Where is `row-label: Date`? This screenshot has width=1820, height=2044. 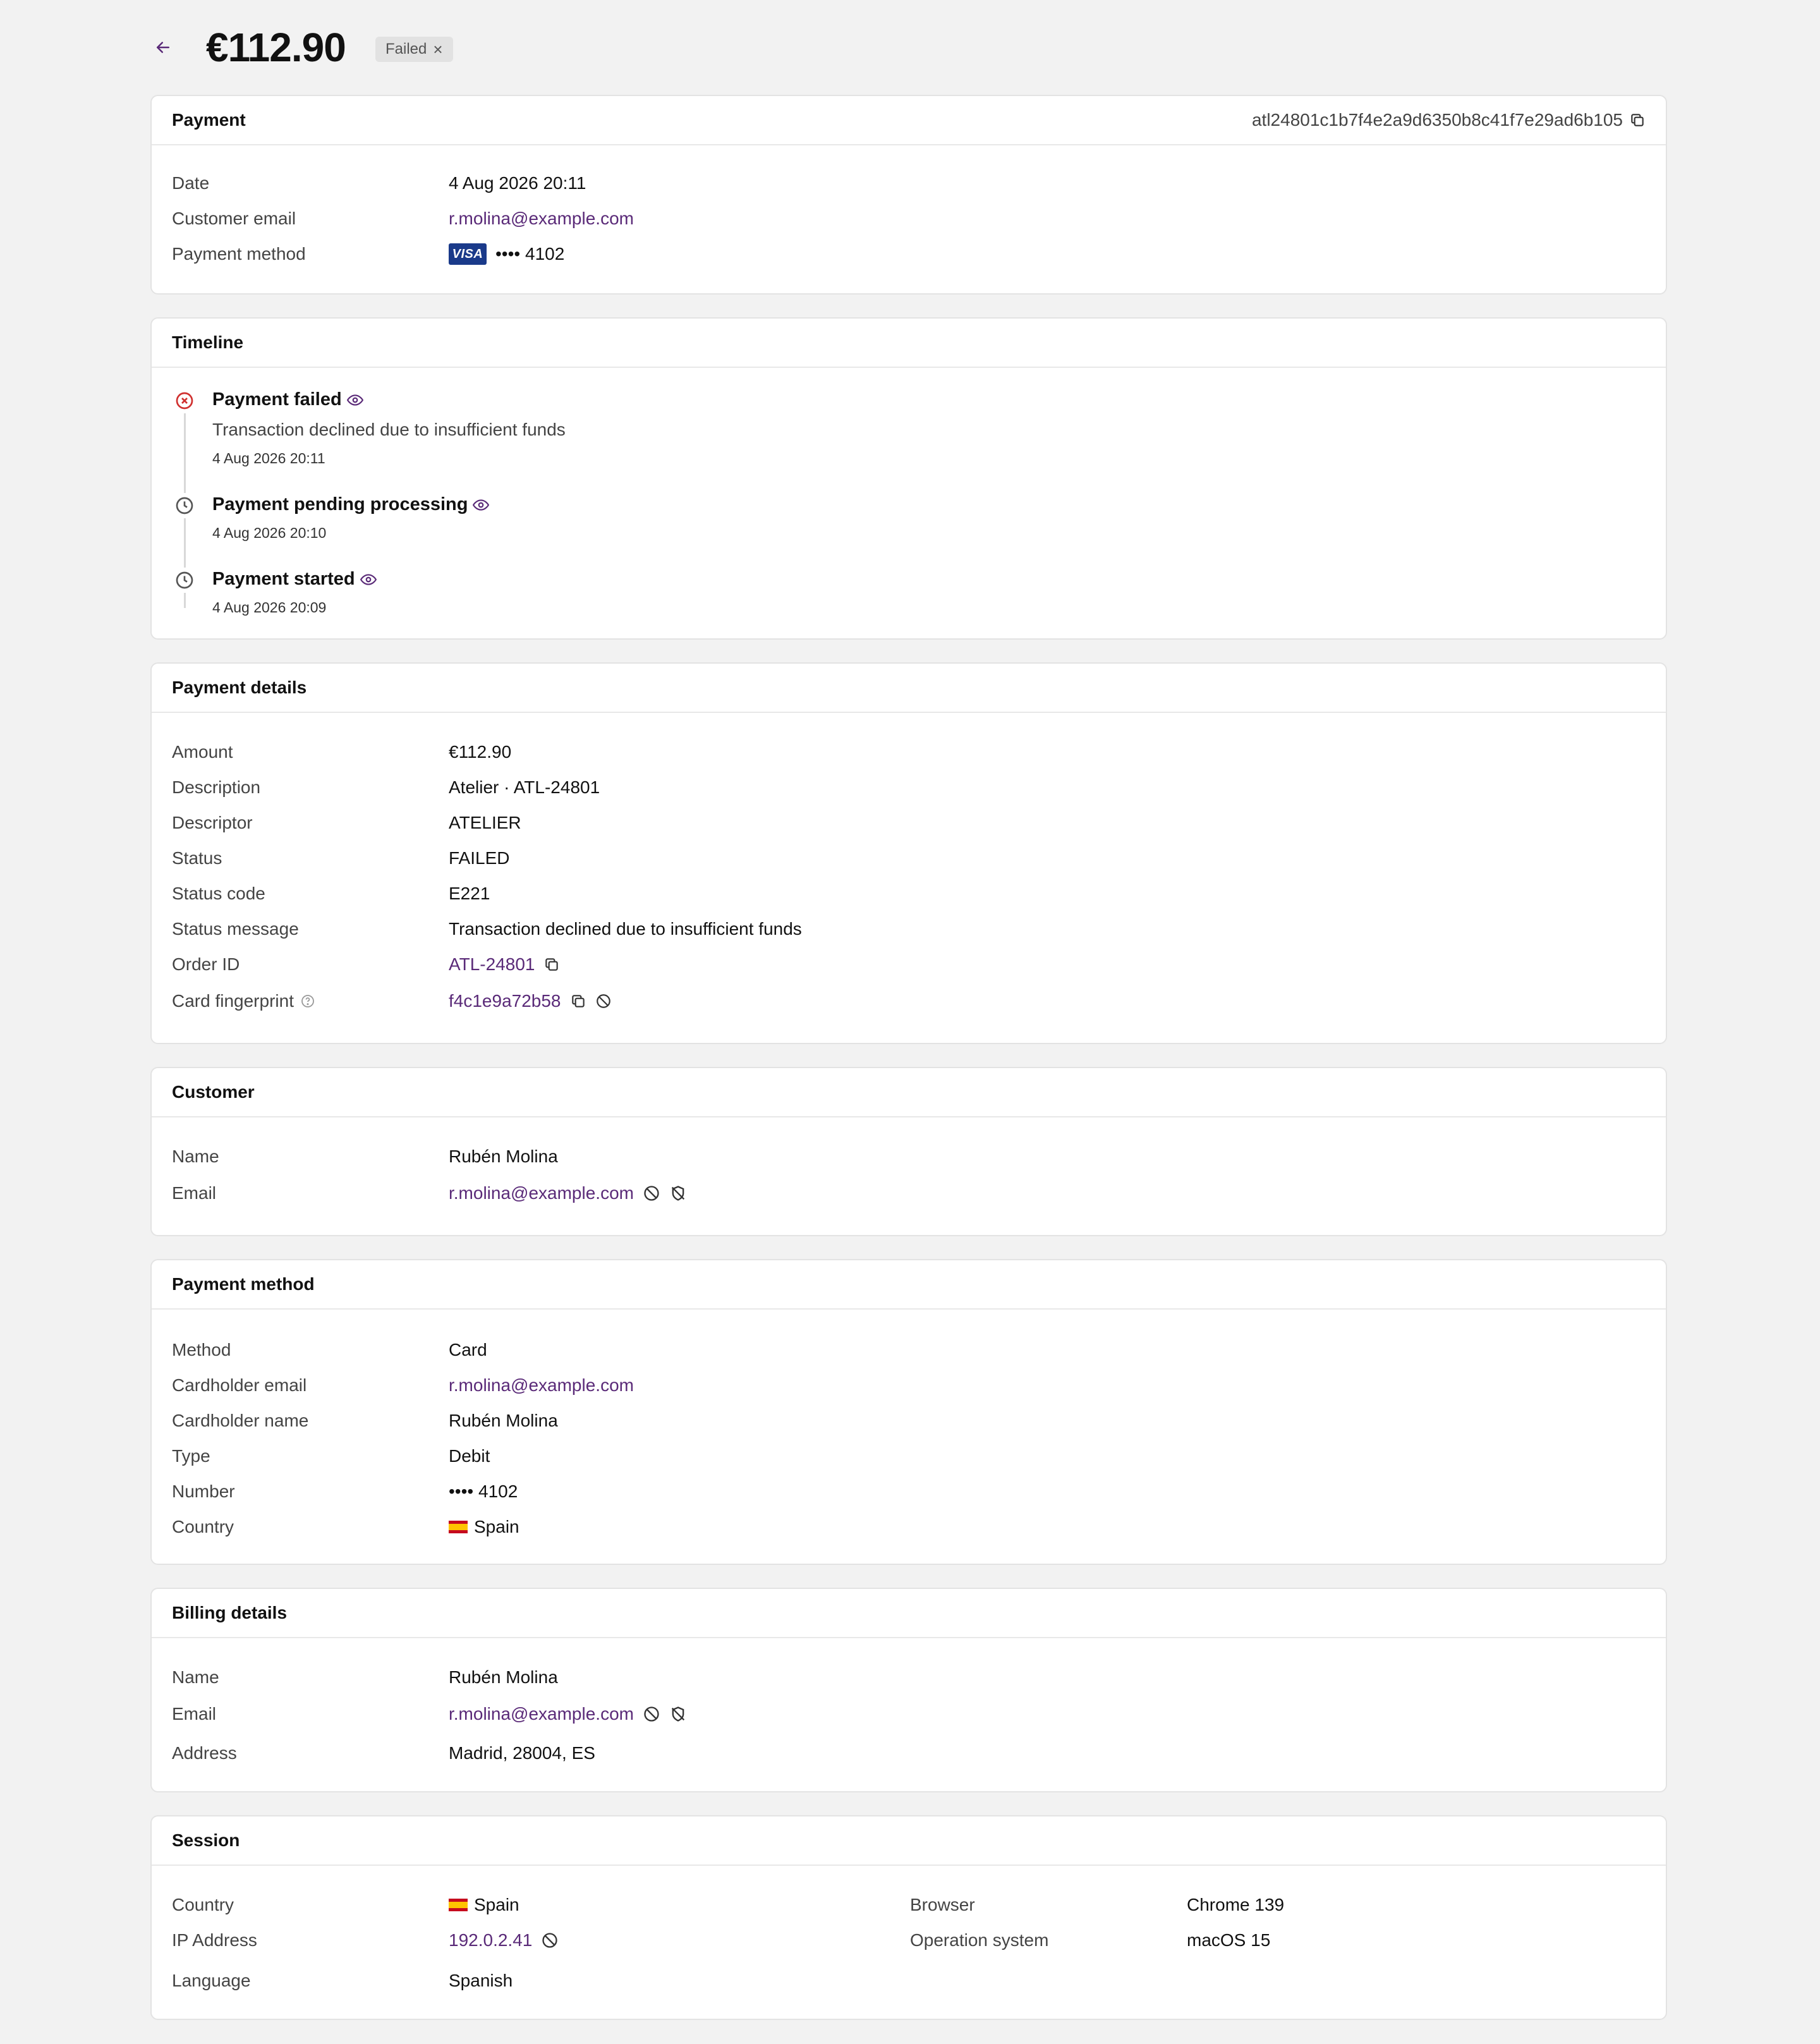 row-label: Date is located at coordinates (191, 183).